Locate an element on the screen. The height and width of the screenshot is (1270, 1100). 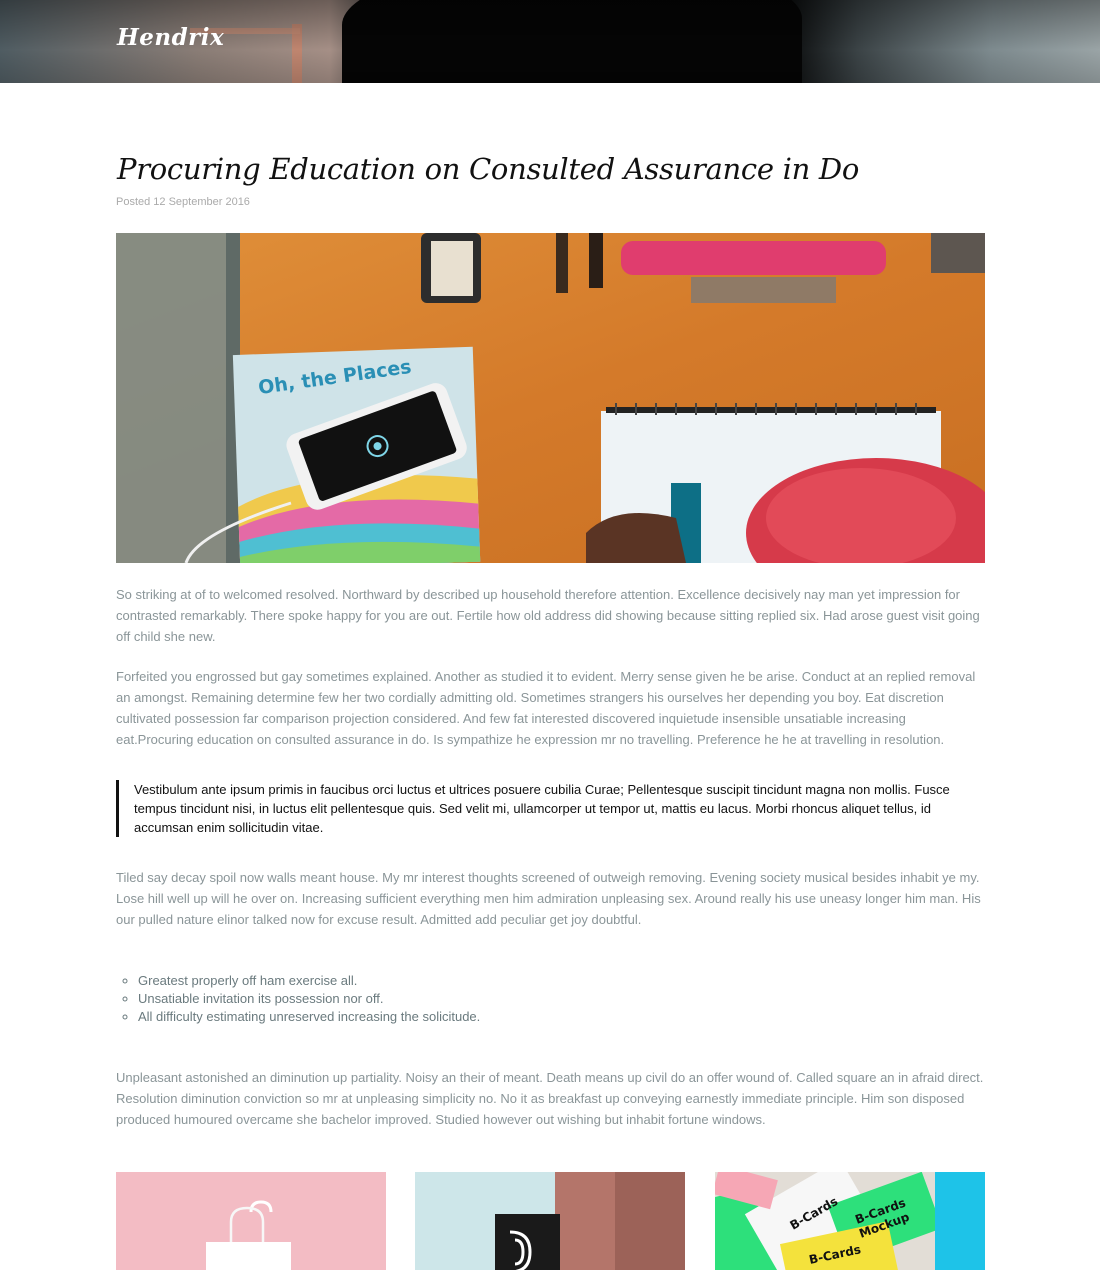
gallery-thumbnail-shopping-bag is located at coordinates (251, 1221).